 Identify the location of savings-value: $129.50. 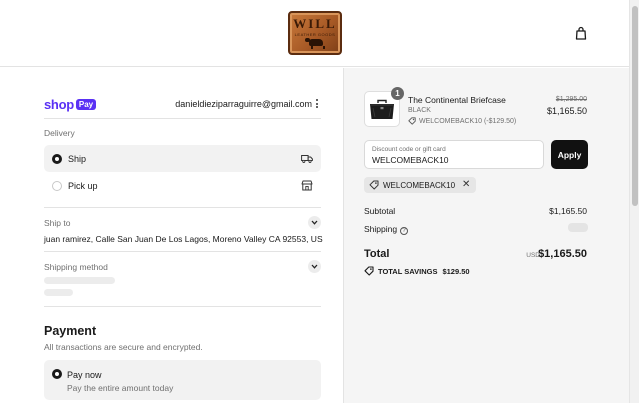
(456, 271).